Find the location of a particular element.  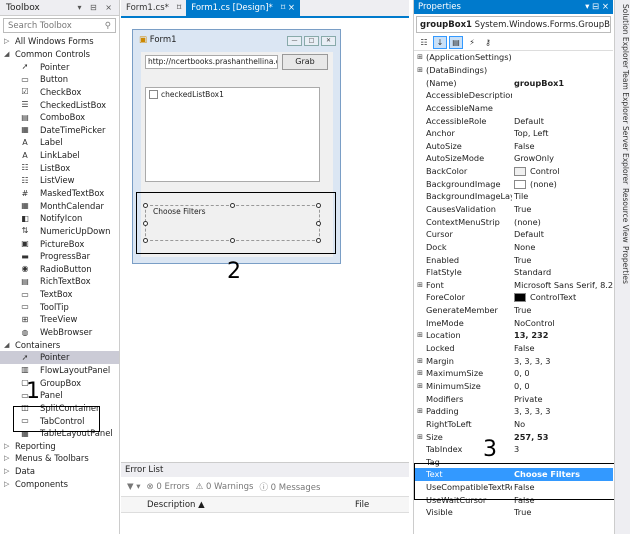

property-row: ⊞ (ApplicationSettings) is located at coordinates (513, 57).